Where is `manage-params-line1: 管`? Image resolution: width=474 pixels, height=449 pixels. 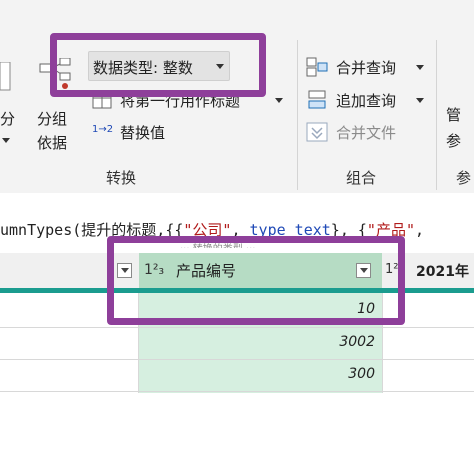 manage-params-line1: 管 is located at coordinates (454, 115).